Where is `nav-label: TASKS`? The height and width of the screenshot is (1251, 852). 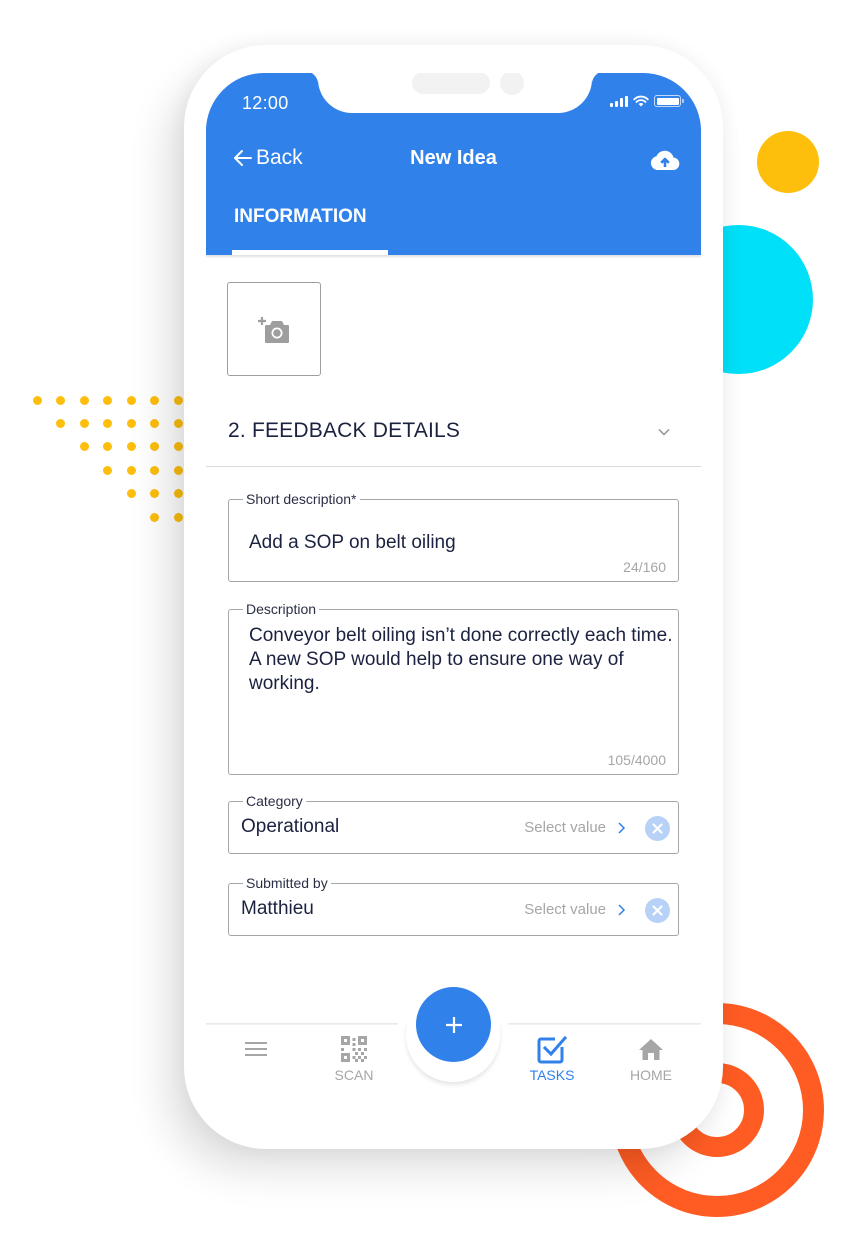
nav-label: TASKS is located at coordinates (552, 1075).